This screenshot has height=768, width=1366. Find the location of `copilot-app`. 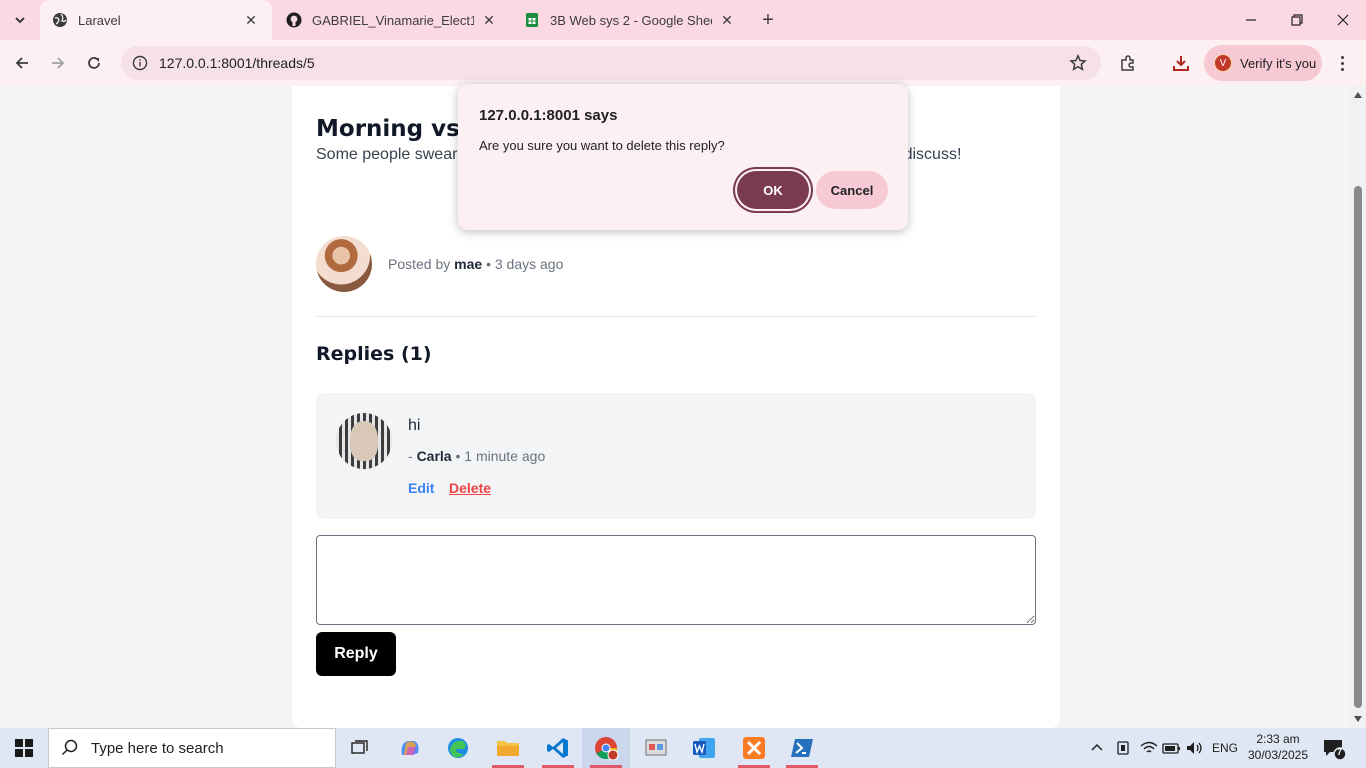

copilot-app is located at coordinates (410, 748).